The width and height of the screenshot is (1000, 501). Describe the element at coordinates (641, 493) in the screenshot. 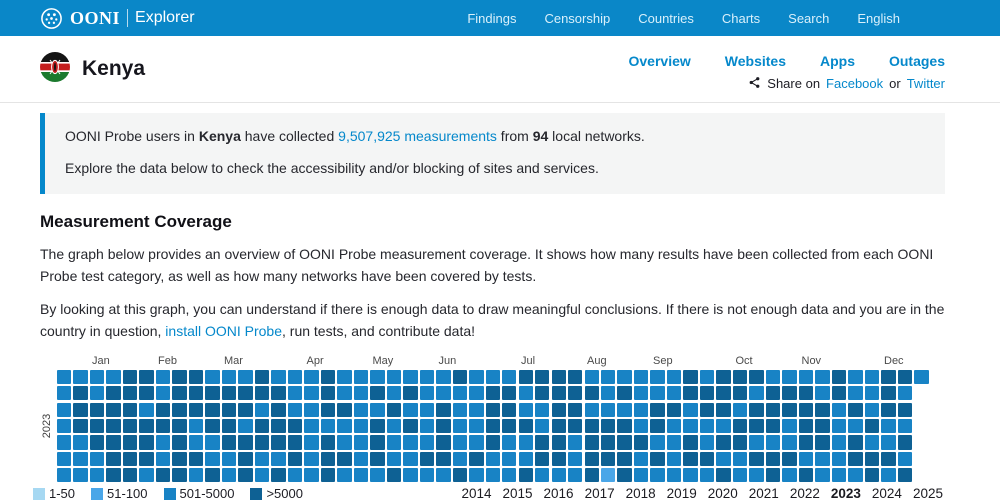

I see `year-option-2018: 2018` at that location.